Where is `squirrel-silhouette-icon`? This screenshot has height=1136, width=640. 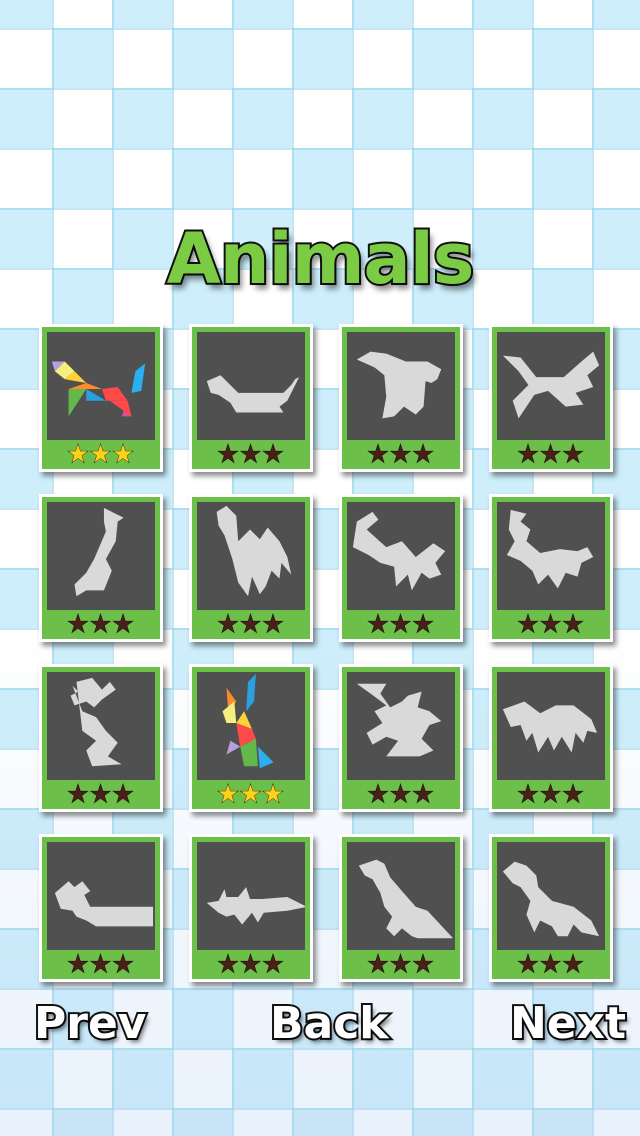 squirrel-silhouette-icon is located at coordinates (399, 720).